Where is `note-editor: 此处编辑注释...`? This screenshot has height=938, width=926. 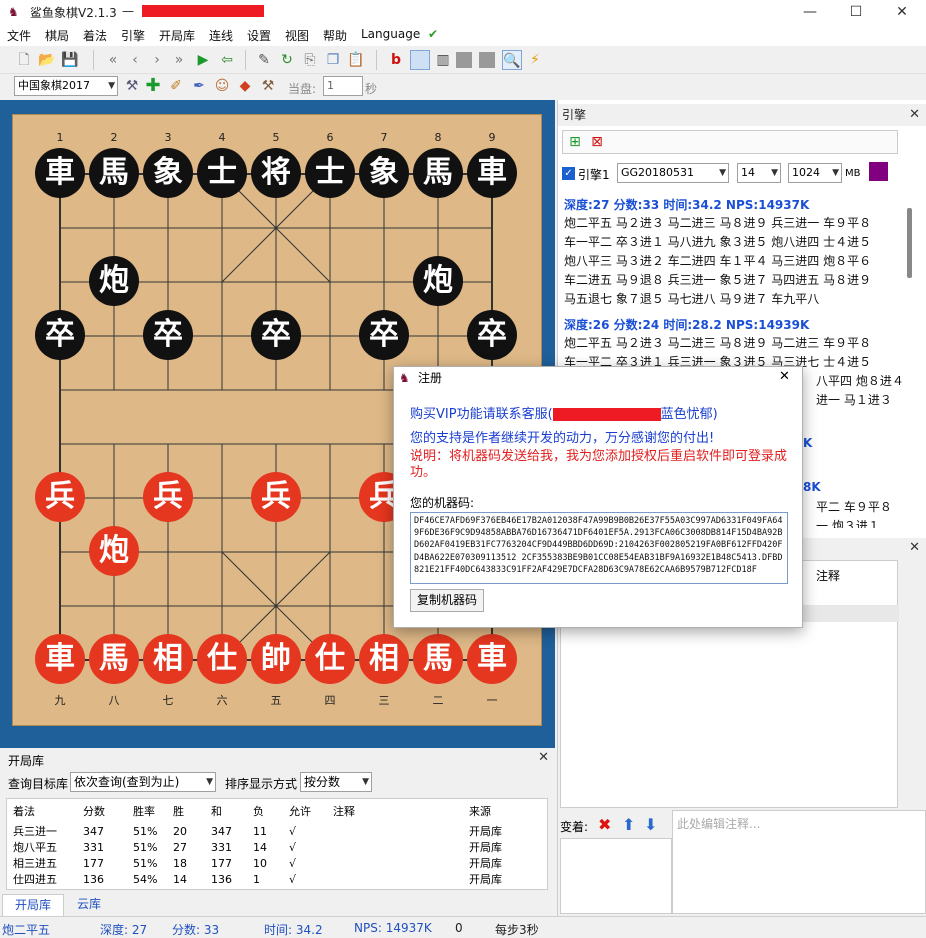
note-editor: 此处编辑注释... is located at coordinates (799, 862).